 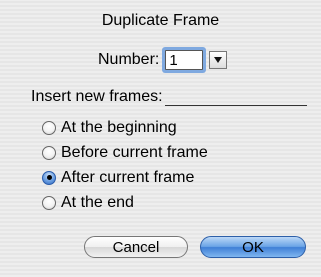 I want to click on insert-section-header: Insert new frames:, so click(x=169, y=97).